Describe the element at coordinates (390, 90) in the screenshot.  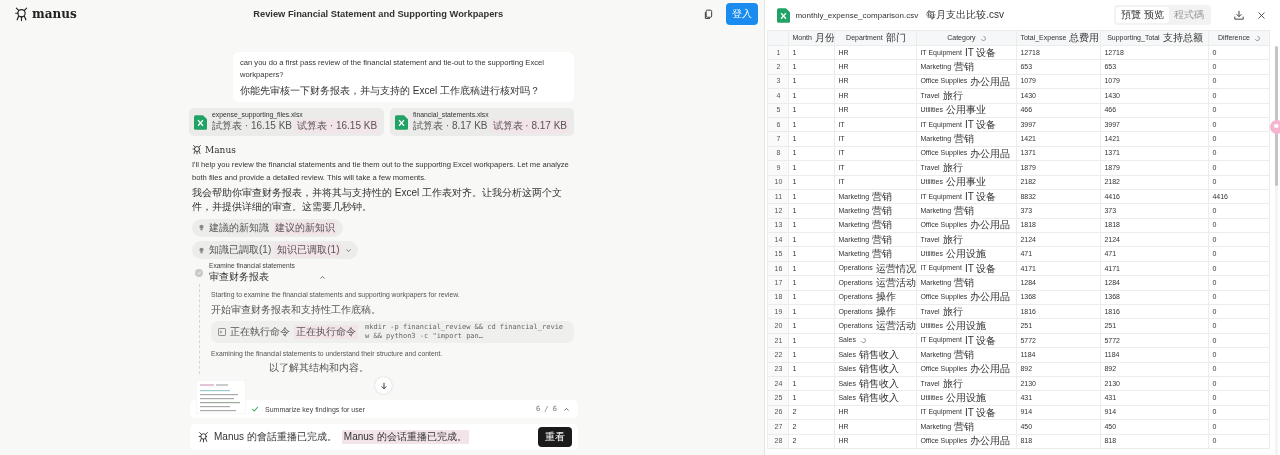
I see `message-text: 你能先审核一下财务报表，并与支持的 Excel 工作底稿进行核对吗？` at that location.